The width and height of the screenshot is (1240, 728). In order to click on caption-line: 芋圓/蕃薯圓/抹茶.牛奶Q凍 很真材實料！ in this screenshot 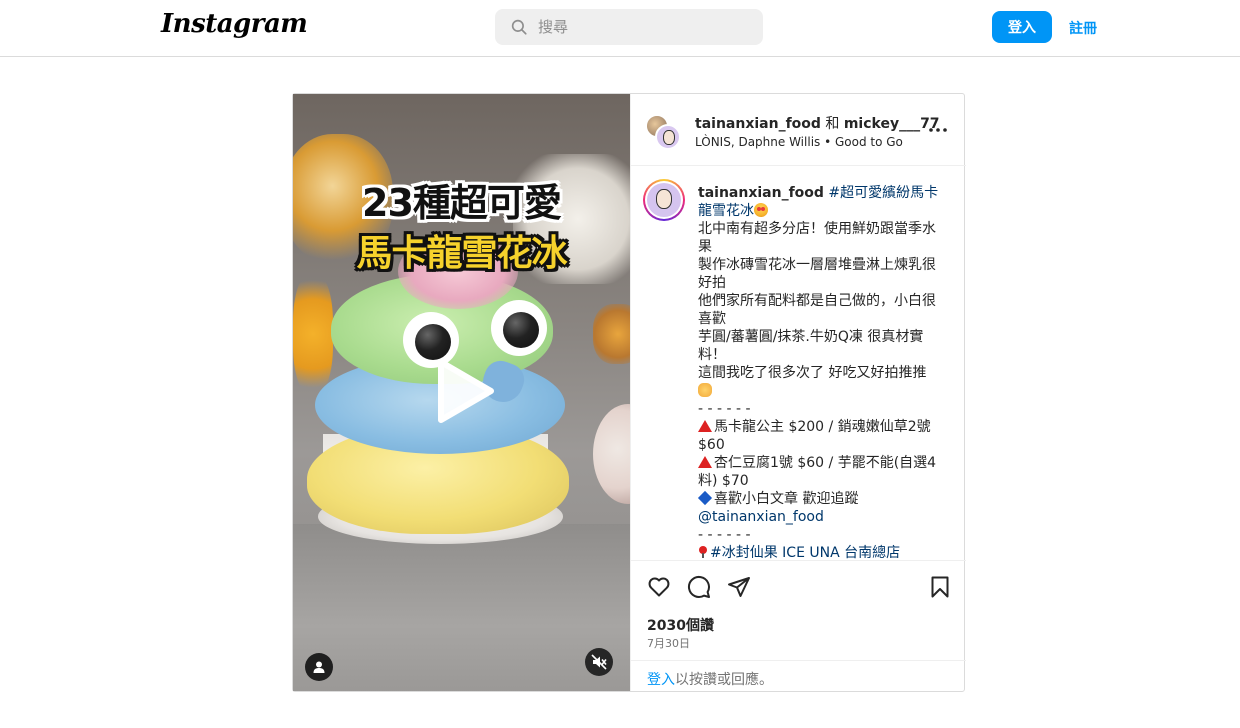, I will do `click(811, 346)`.